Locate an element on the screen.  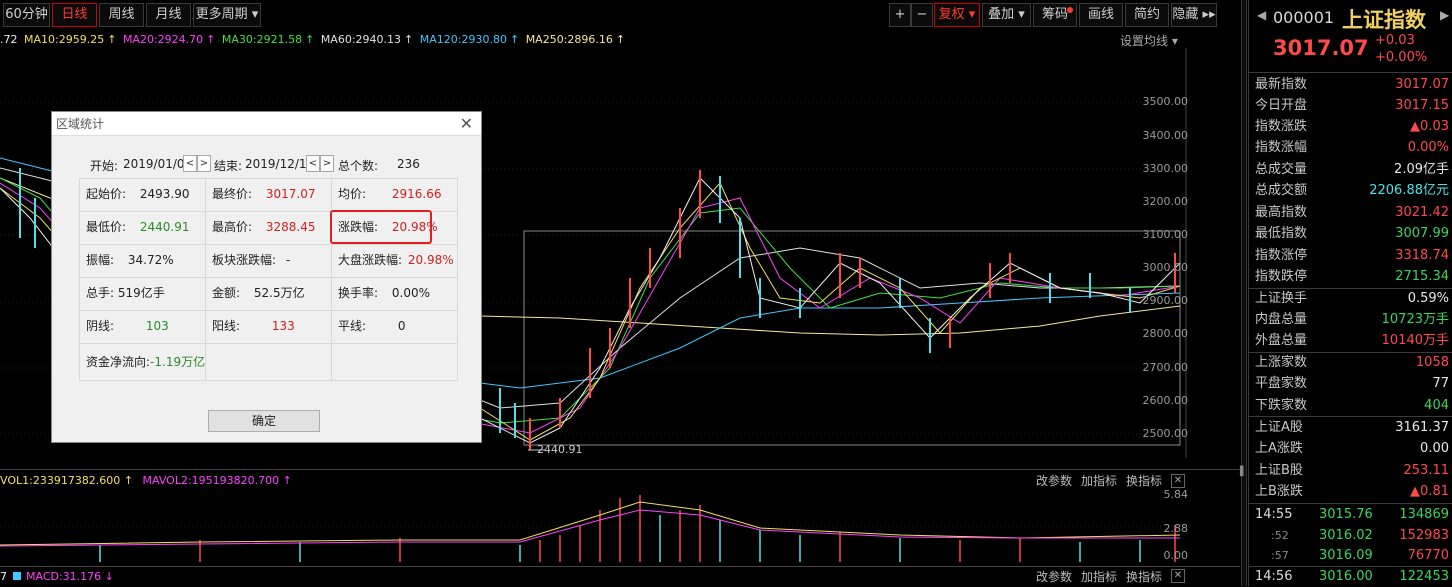
macd-close-icon: ✕ is located at coordinates (1178, 576).